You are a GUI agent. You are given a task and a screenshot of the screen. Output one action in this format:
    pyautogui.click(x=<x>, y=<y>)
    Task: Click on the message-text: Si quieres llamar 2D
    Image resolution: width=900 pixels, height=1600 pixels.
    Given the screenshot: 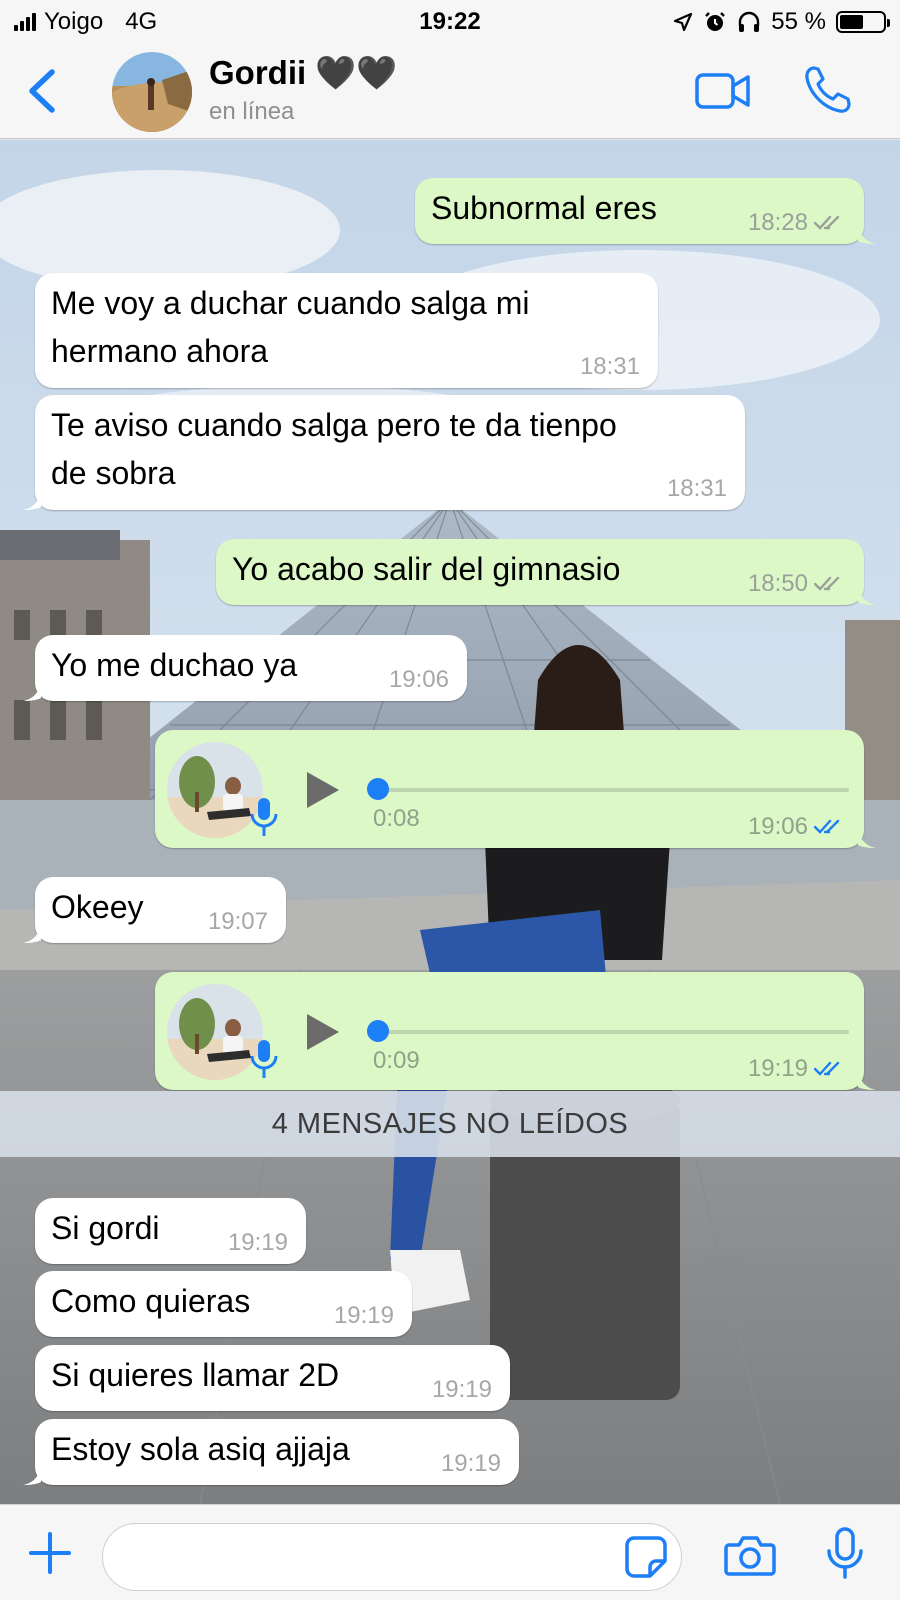 What is the action you would take?
    pyautogui.click(x=195, y=1375)
    